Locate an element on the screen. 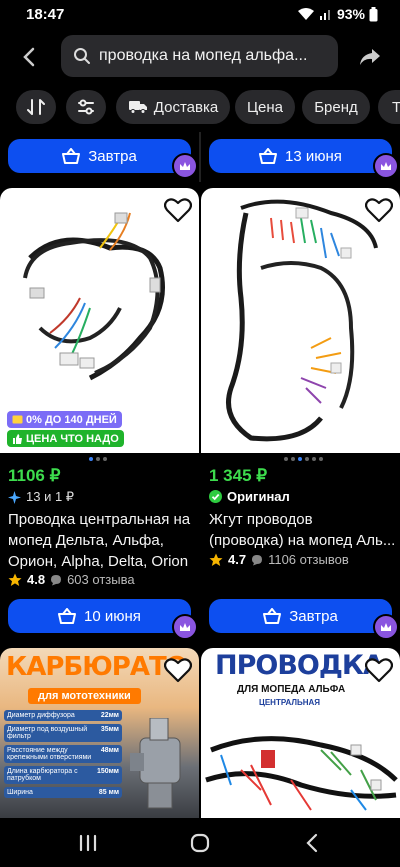 This screenshot has height=867, width=400. banner-title: ПРОВОДКА is located at coordinates (299, 665).